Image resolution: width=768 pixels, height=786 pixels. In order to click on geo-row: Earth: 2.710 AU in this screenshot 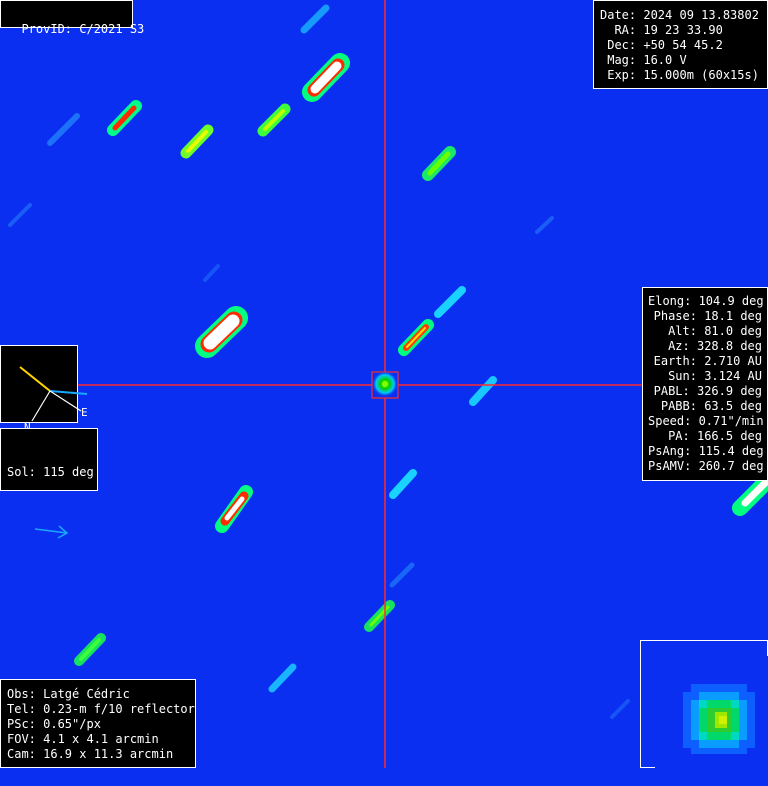, I will do `click(707, 361)`.